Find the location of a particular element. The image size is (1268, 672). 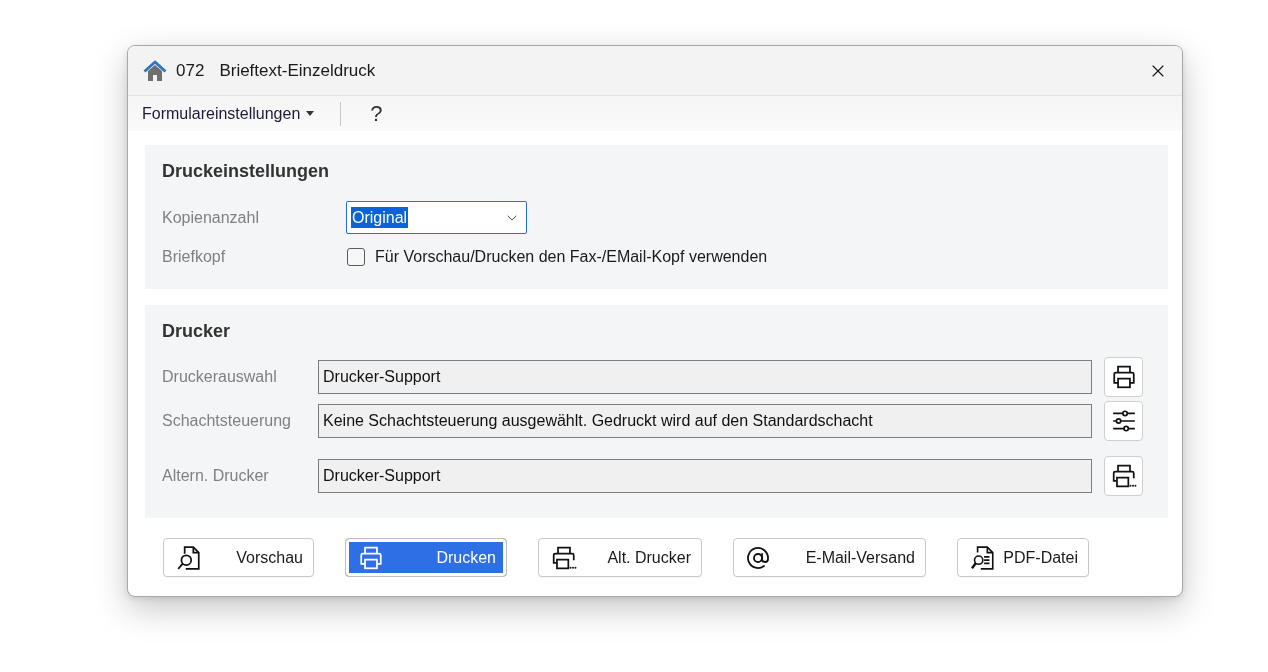

checkbox is located at coordinates (356, 257).